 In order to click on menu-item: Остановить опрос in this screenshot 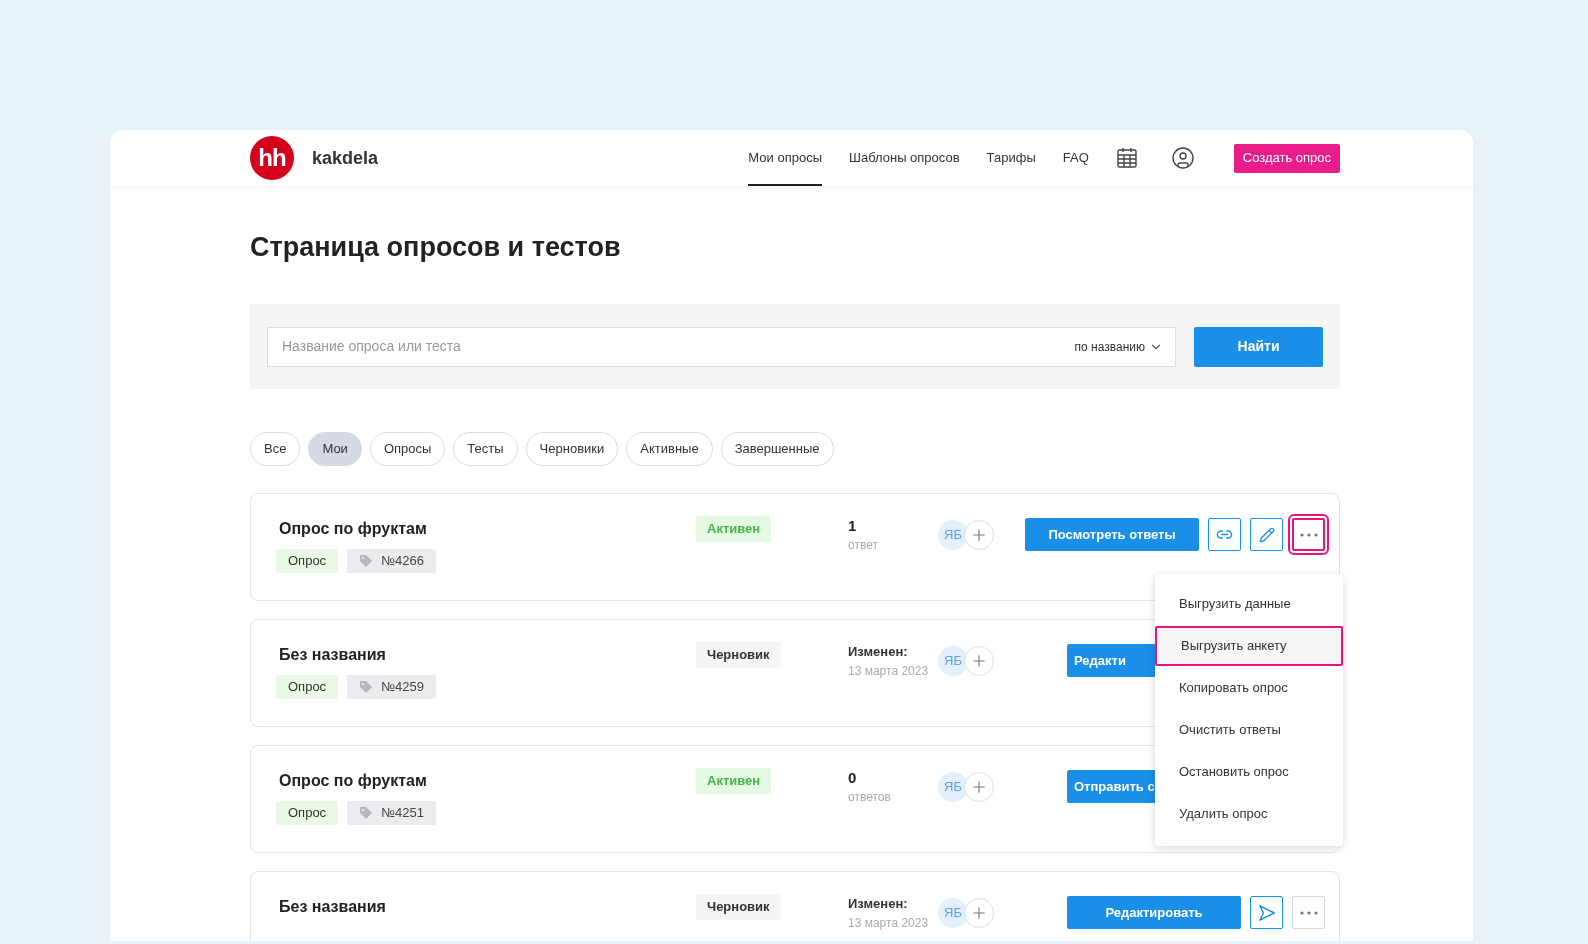, I will do `click(1249, 772)`.